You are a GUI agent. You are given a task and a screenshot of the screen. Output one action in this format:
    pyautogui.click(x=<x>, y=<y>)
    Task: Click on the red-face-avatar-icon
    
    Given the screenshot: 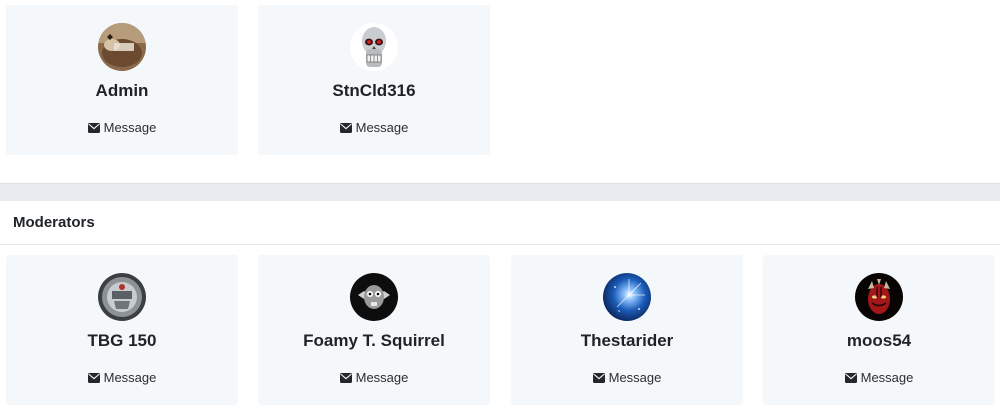 What is the action you would take?
    pyautogui.click(x=879, y=297)
    